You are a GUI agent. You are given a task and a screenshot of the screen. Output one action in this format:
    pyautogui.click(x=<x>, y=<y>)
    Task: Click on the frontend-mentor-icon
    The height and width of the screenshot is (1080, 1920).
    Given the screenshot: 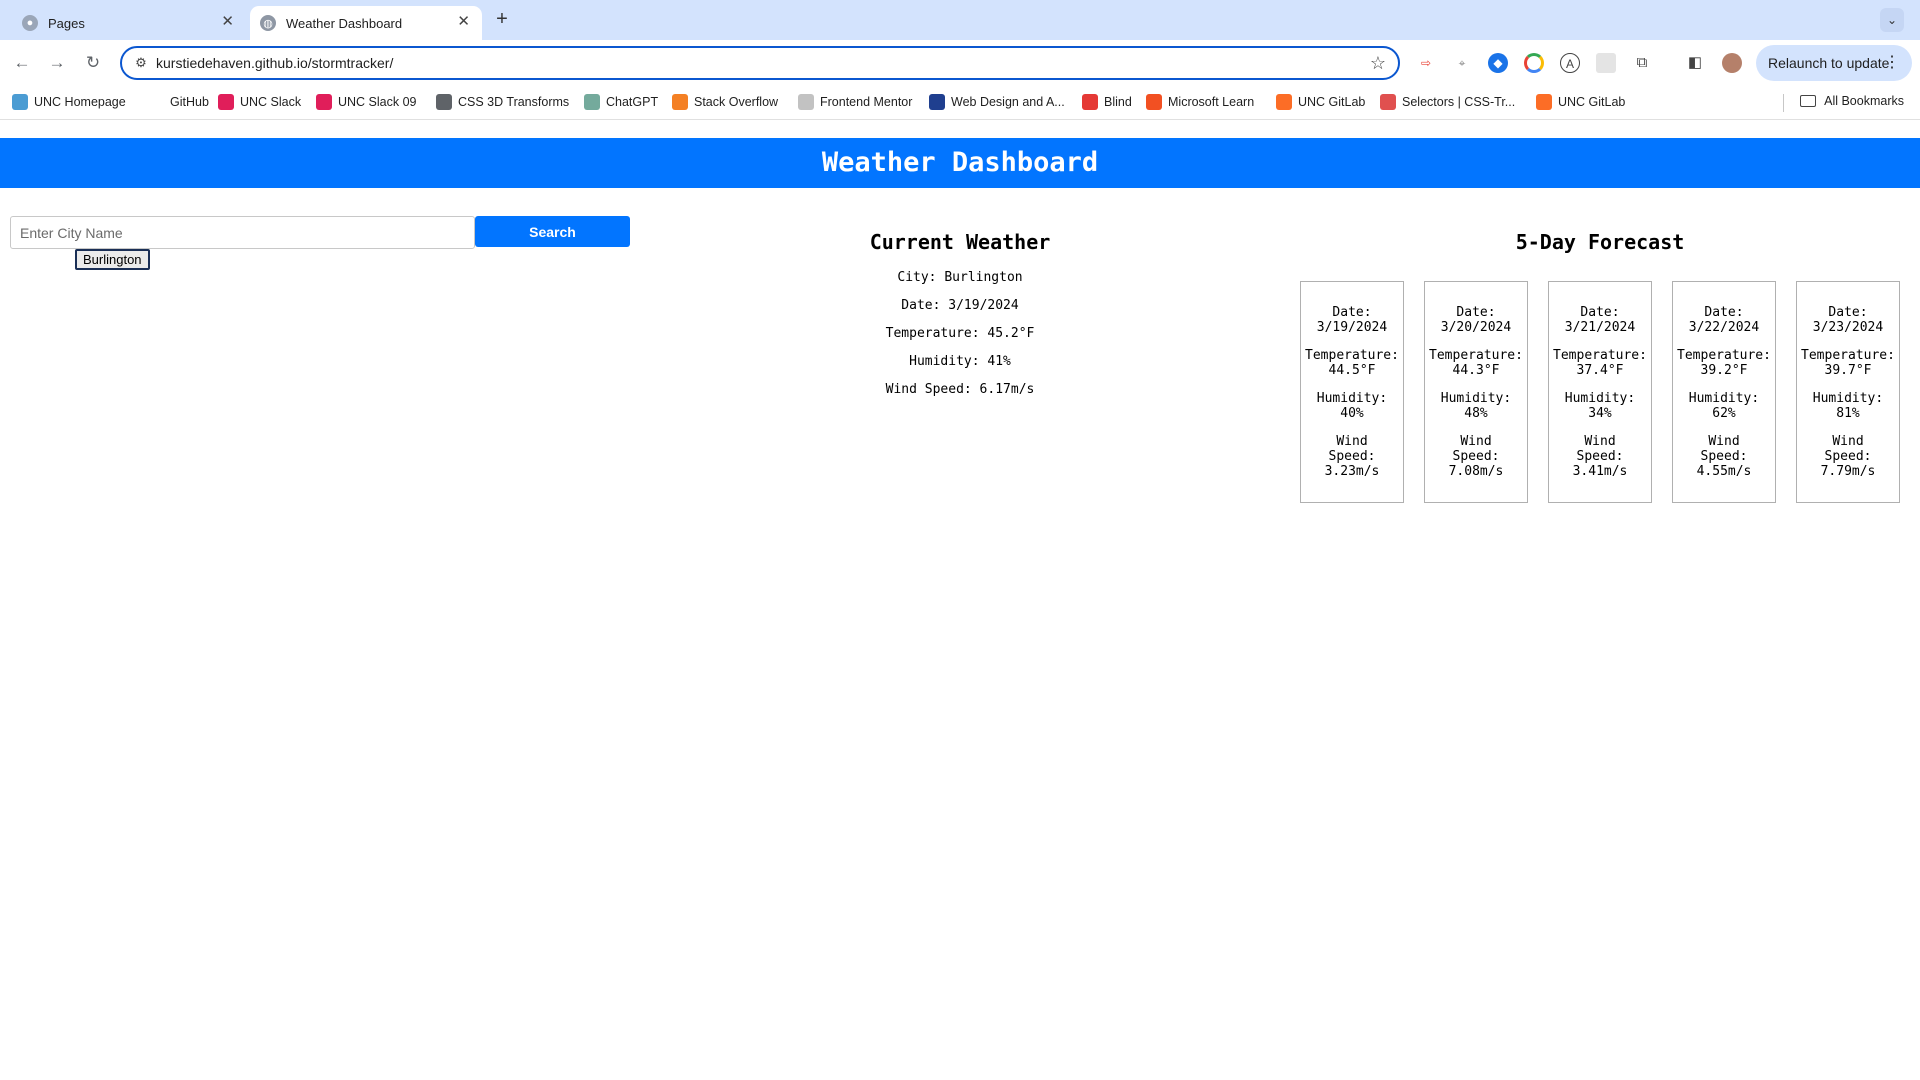 What is the action you would take?
    pyautogui.click(x=806, y=102)
    